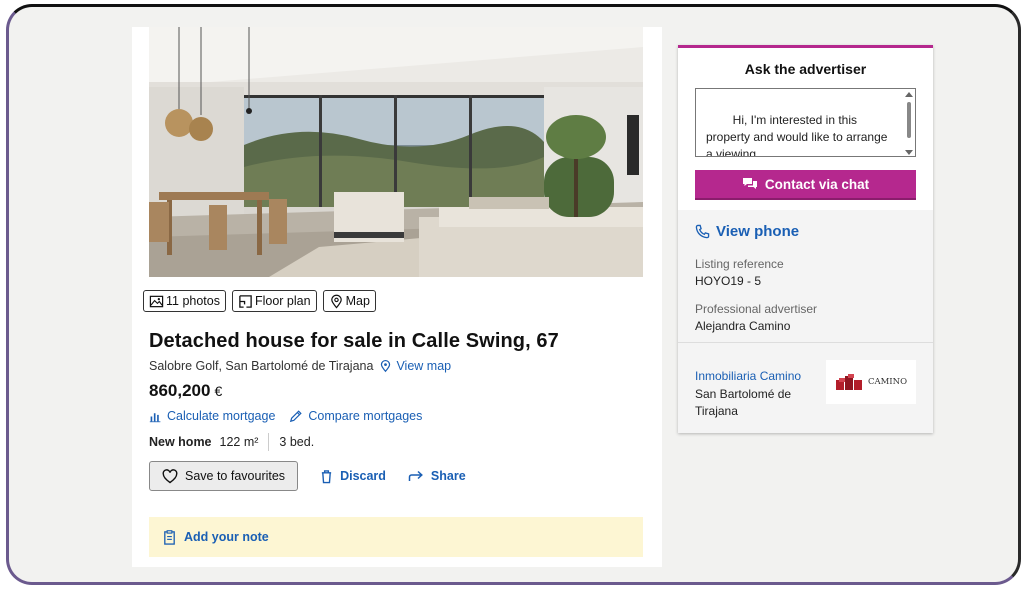  What do you see at coordinates (156, 301) in the screenshot?
I see `image-icon` at bounding box center [156, 301].